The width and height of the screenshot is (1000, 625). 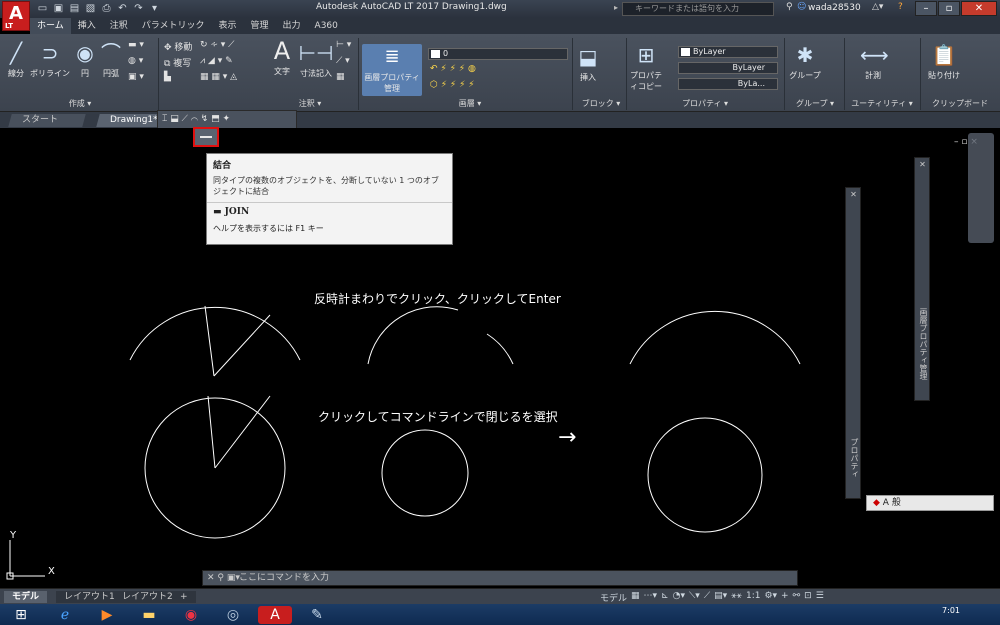 I want to click on ie-icon: ℯ, so click(x=65, y=615).